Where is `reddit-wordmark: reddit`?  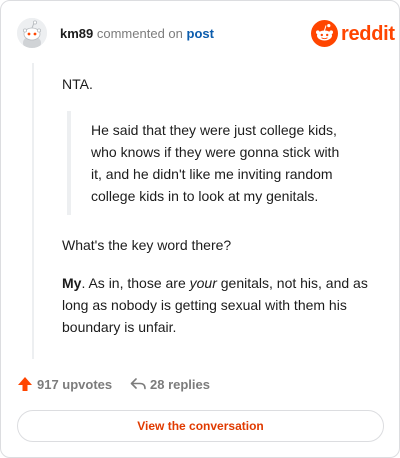 reddit-wordmark: reddit is located at coordinates (368, 34).